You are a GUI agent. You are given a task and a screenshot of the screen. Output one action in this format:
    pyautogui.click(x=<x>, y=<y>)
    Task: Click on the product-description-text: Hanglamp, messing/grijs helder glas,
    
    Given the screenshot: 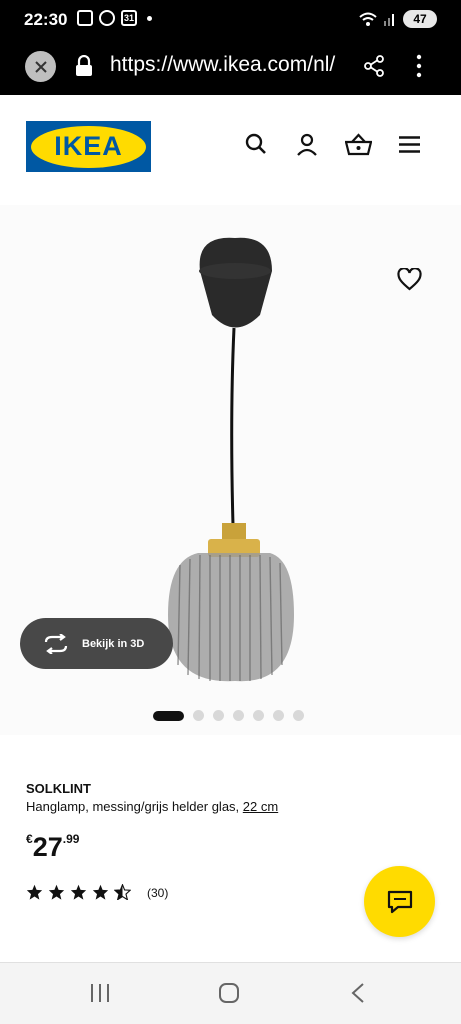 What is the action you would take?
    pyautogui.click(x=133, y=806)
    